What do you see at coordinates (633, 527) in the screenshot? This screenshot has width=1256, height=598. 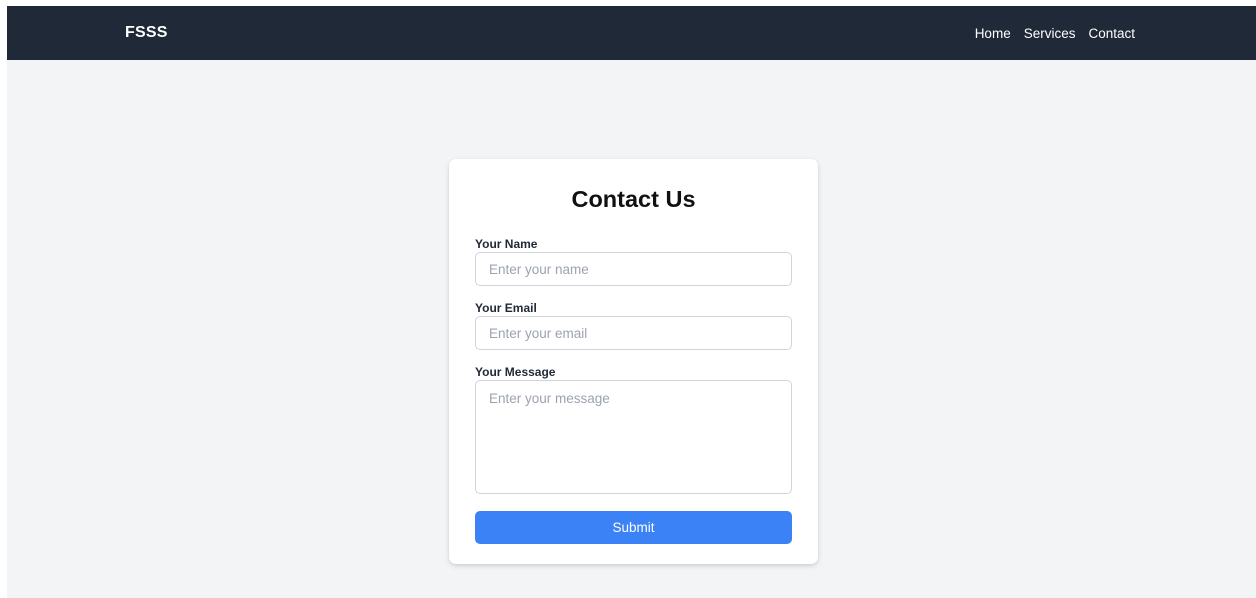 I see `submit-button: Submit` at bounding box center [633, 527].